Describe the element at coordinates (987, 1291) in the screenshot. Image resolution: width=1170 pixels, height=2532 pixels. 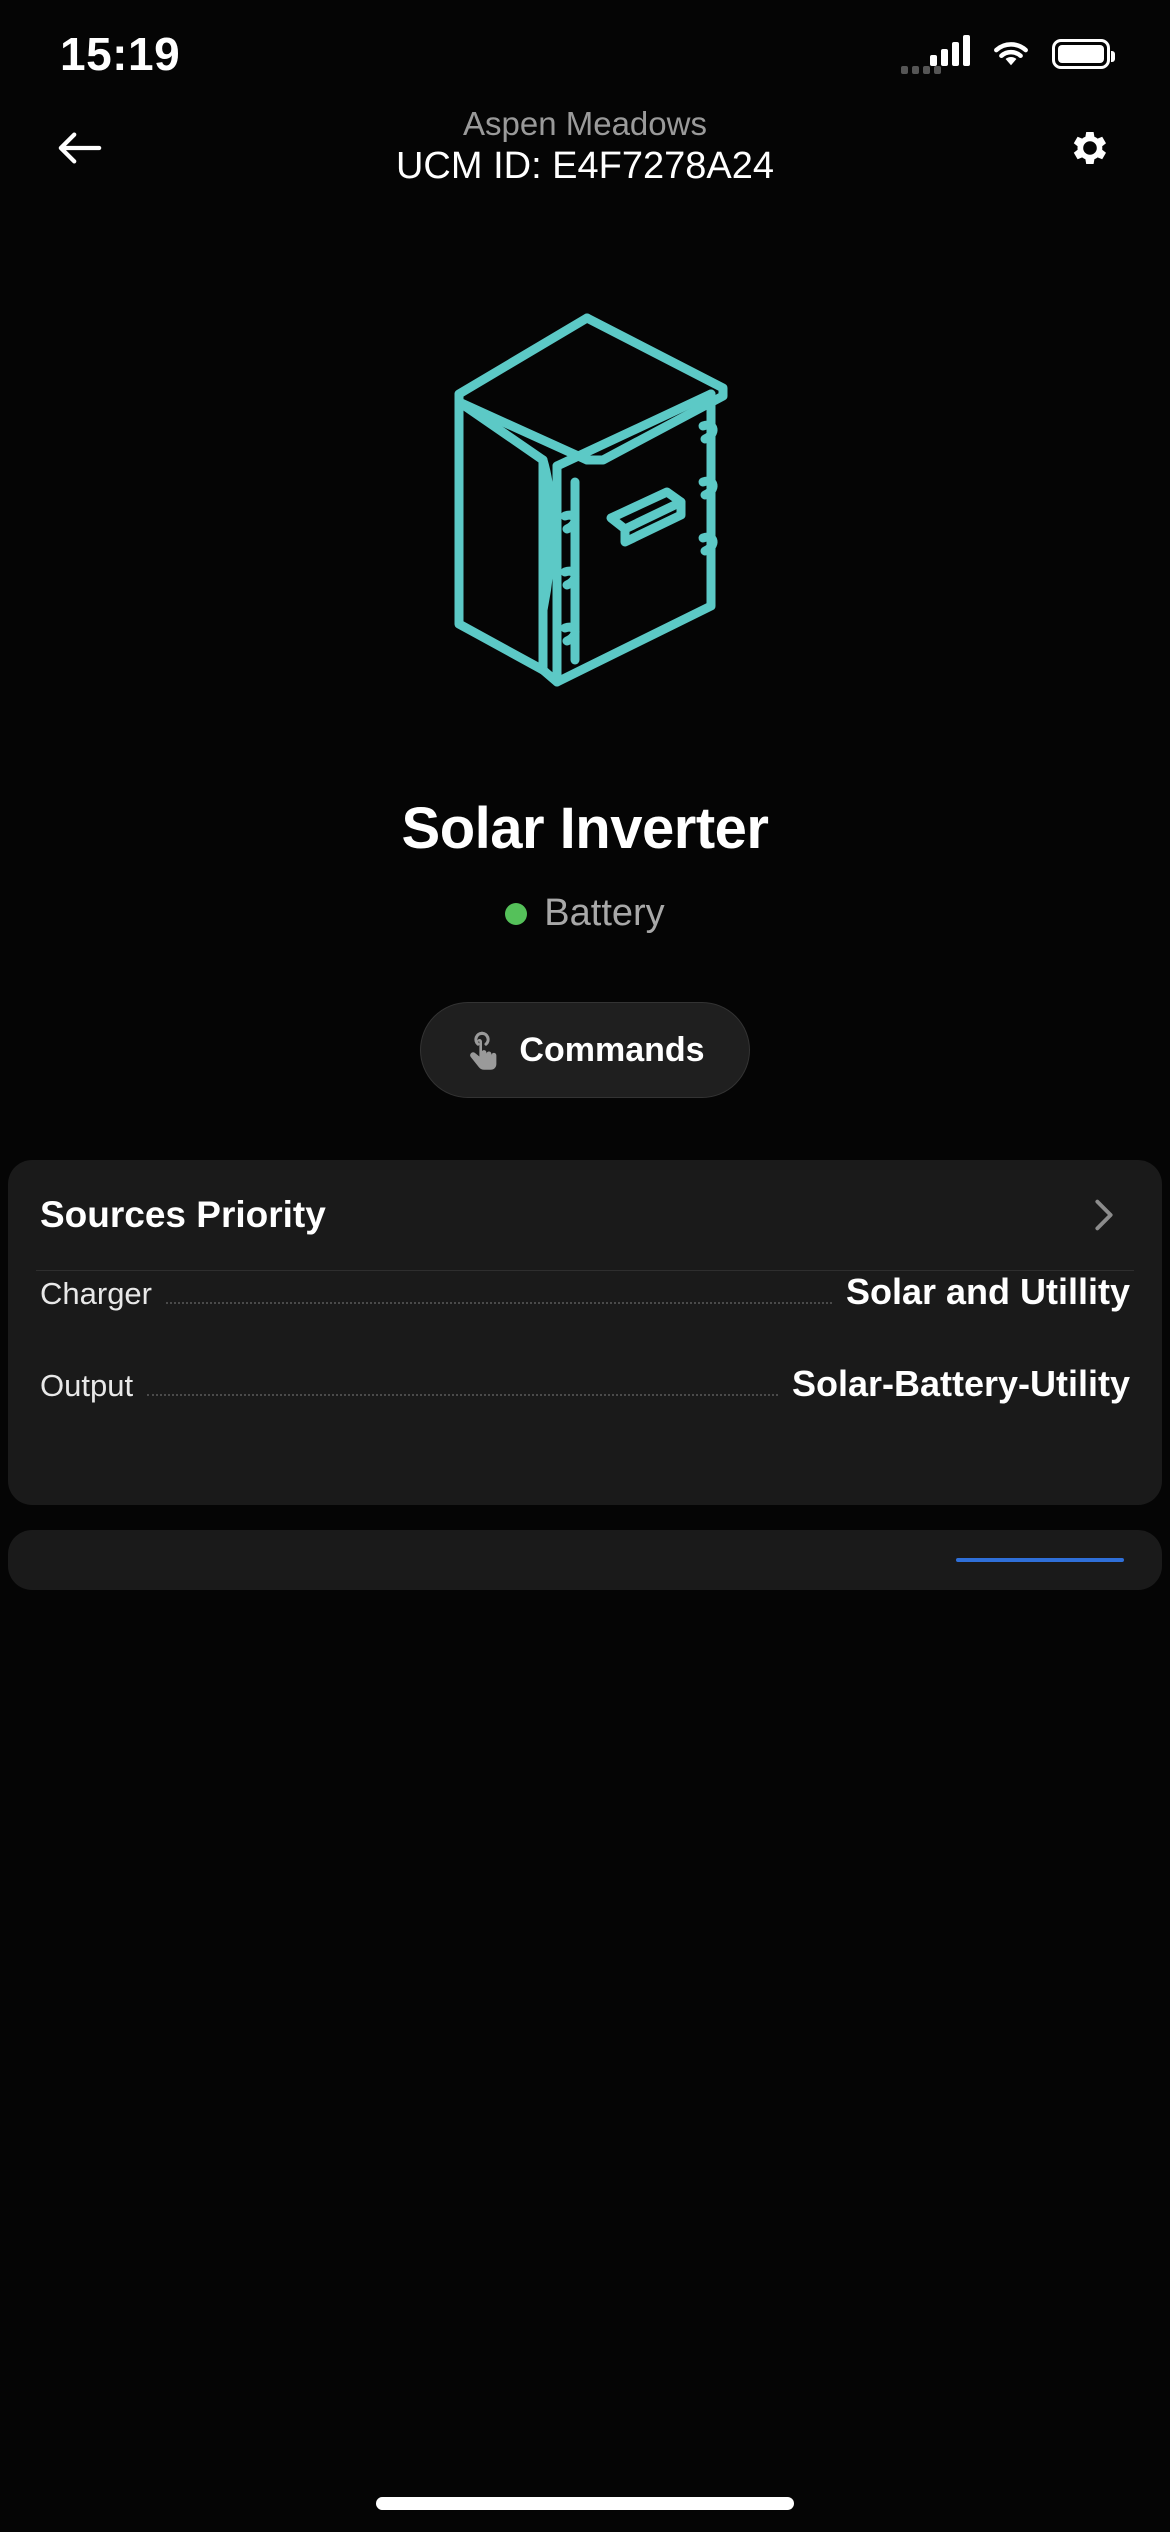
I see `charger-value: Solar and Utillity` at that location.